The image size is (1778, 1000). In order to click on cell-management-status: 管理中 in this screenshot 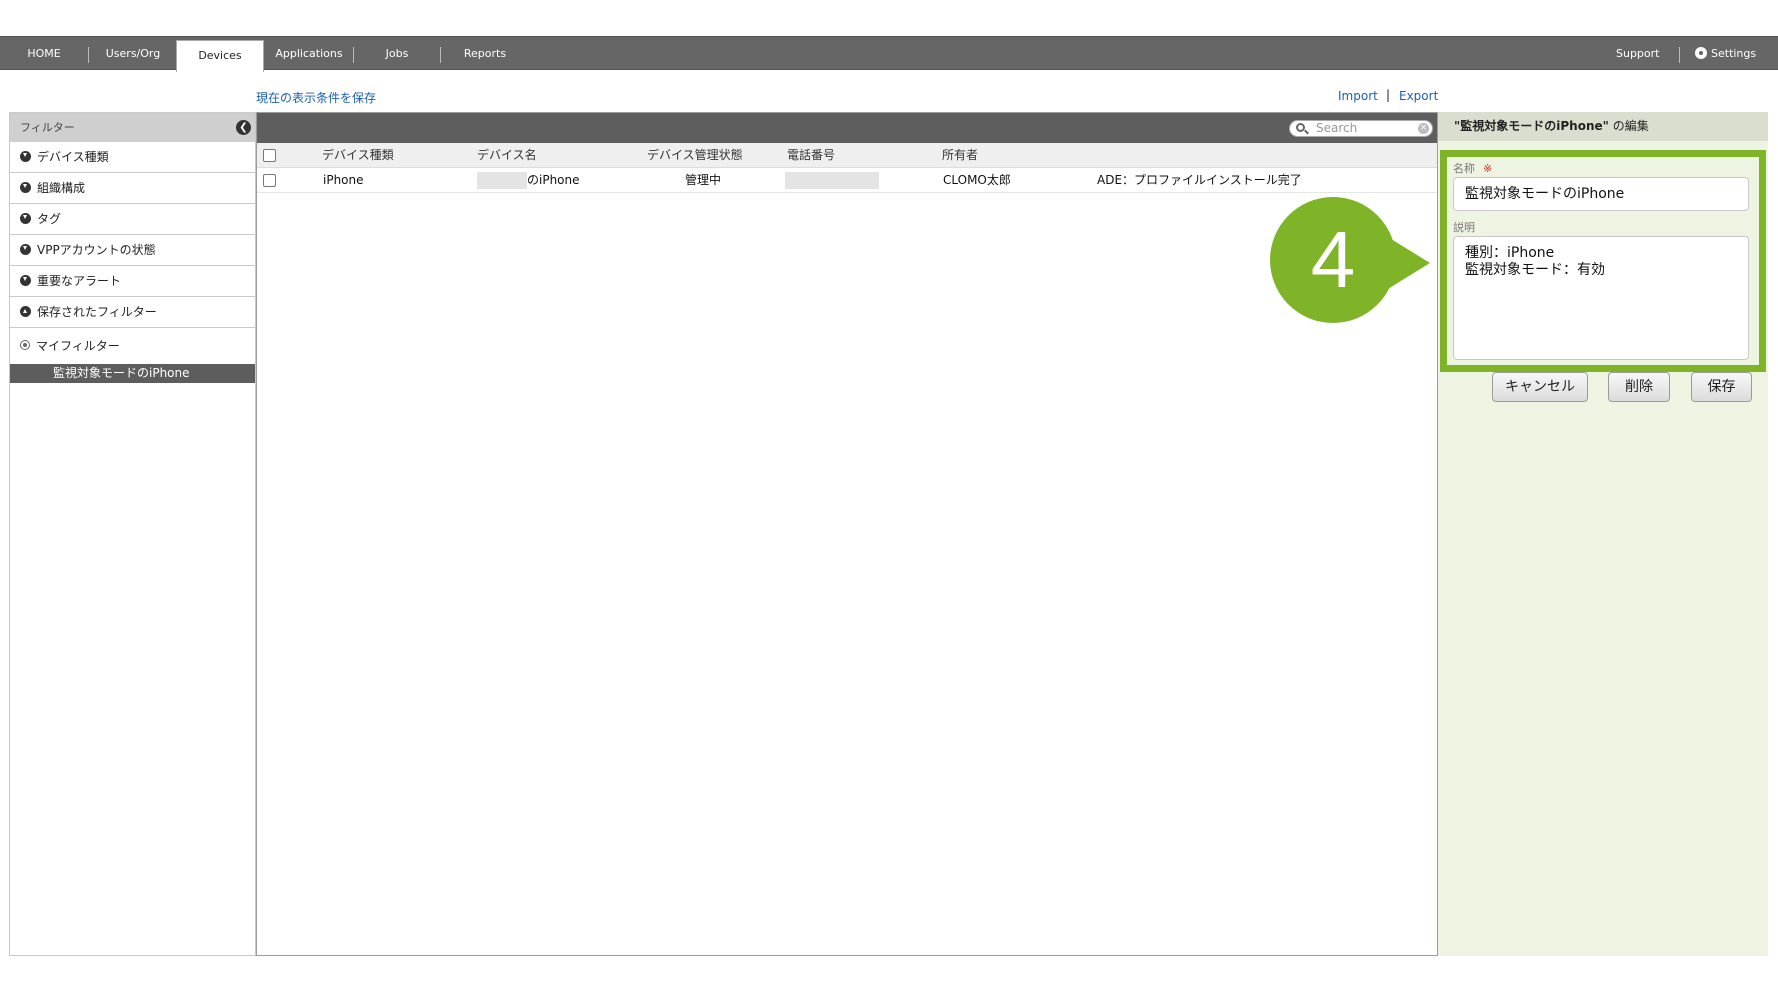, I will do `click(703, 180)`.